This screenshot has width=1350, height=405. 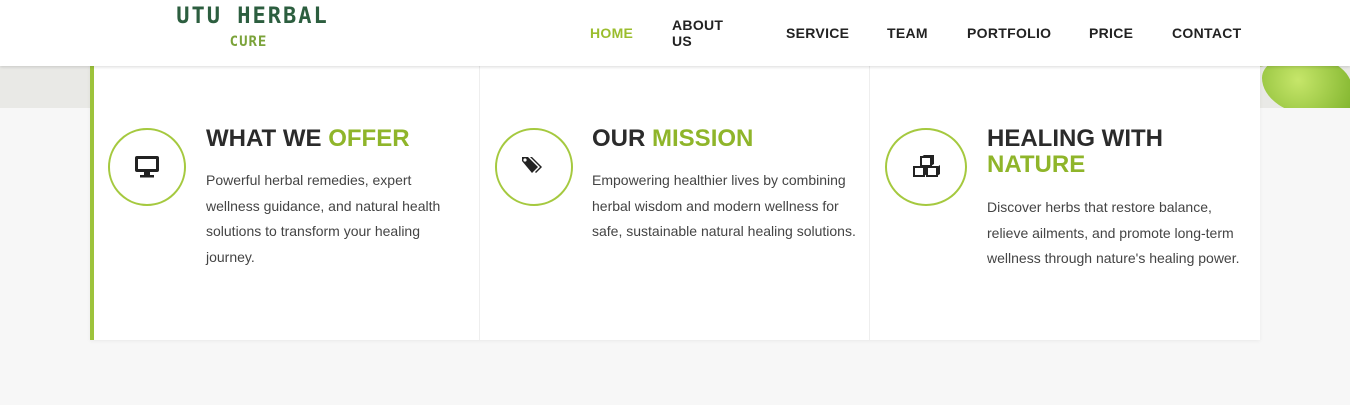 What do you see at coordinates (264, 138) in the screenshot?
I see `feature-title-plain: WHAT WE` at bounding box center [264, 138].